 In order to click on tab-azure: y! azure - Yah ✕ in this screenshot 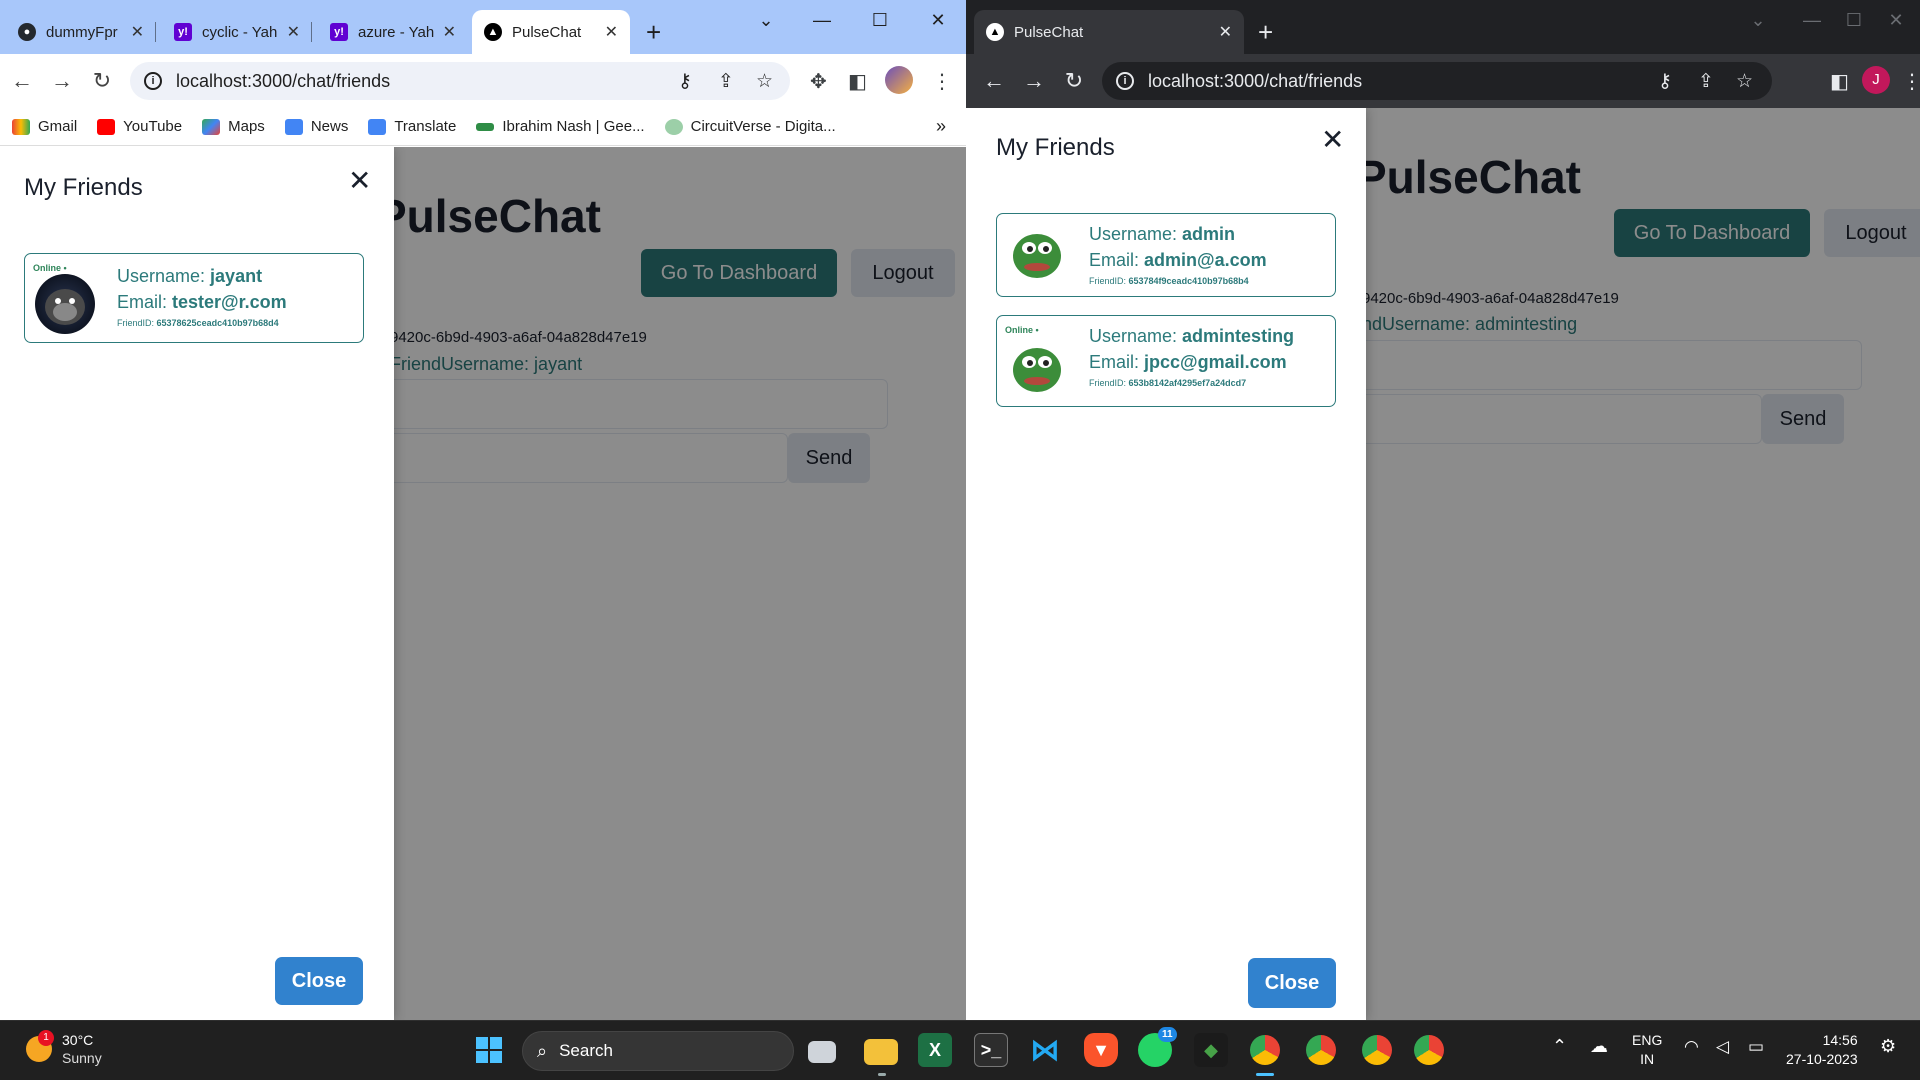, I will do `click(393, 32)`.